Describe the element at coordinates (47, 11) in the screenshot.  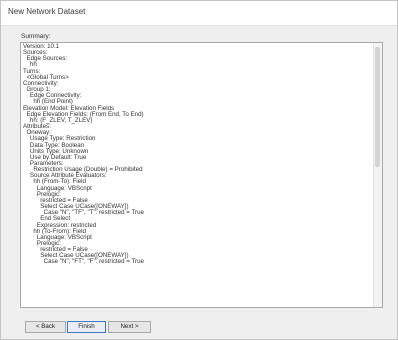
I see `window-title: New Network Dataset` at that location.